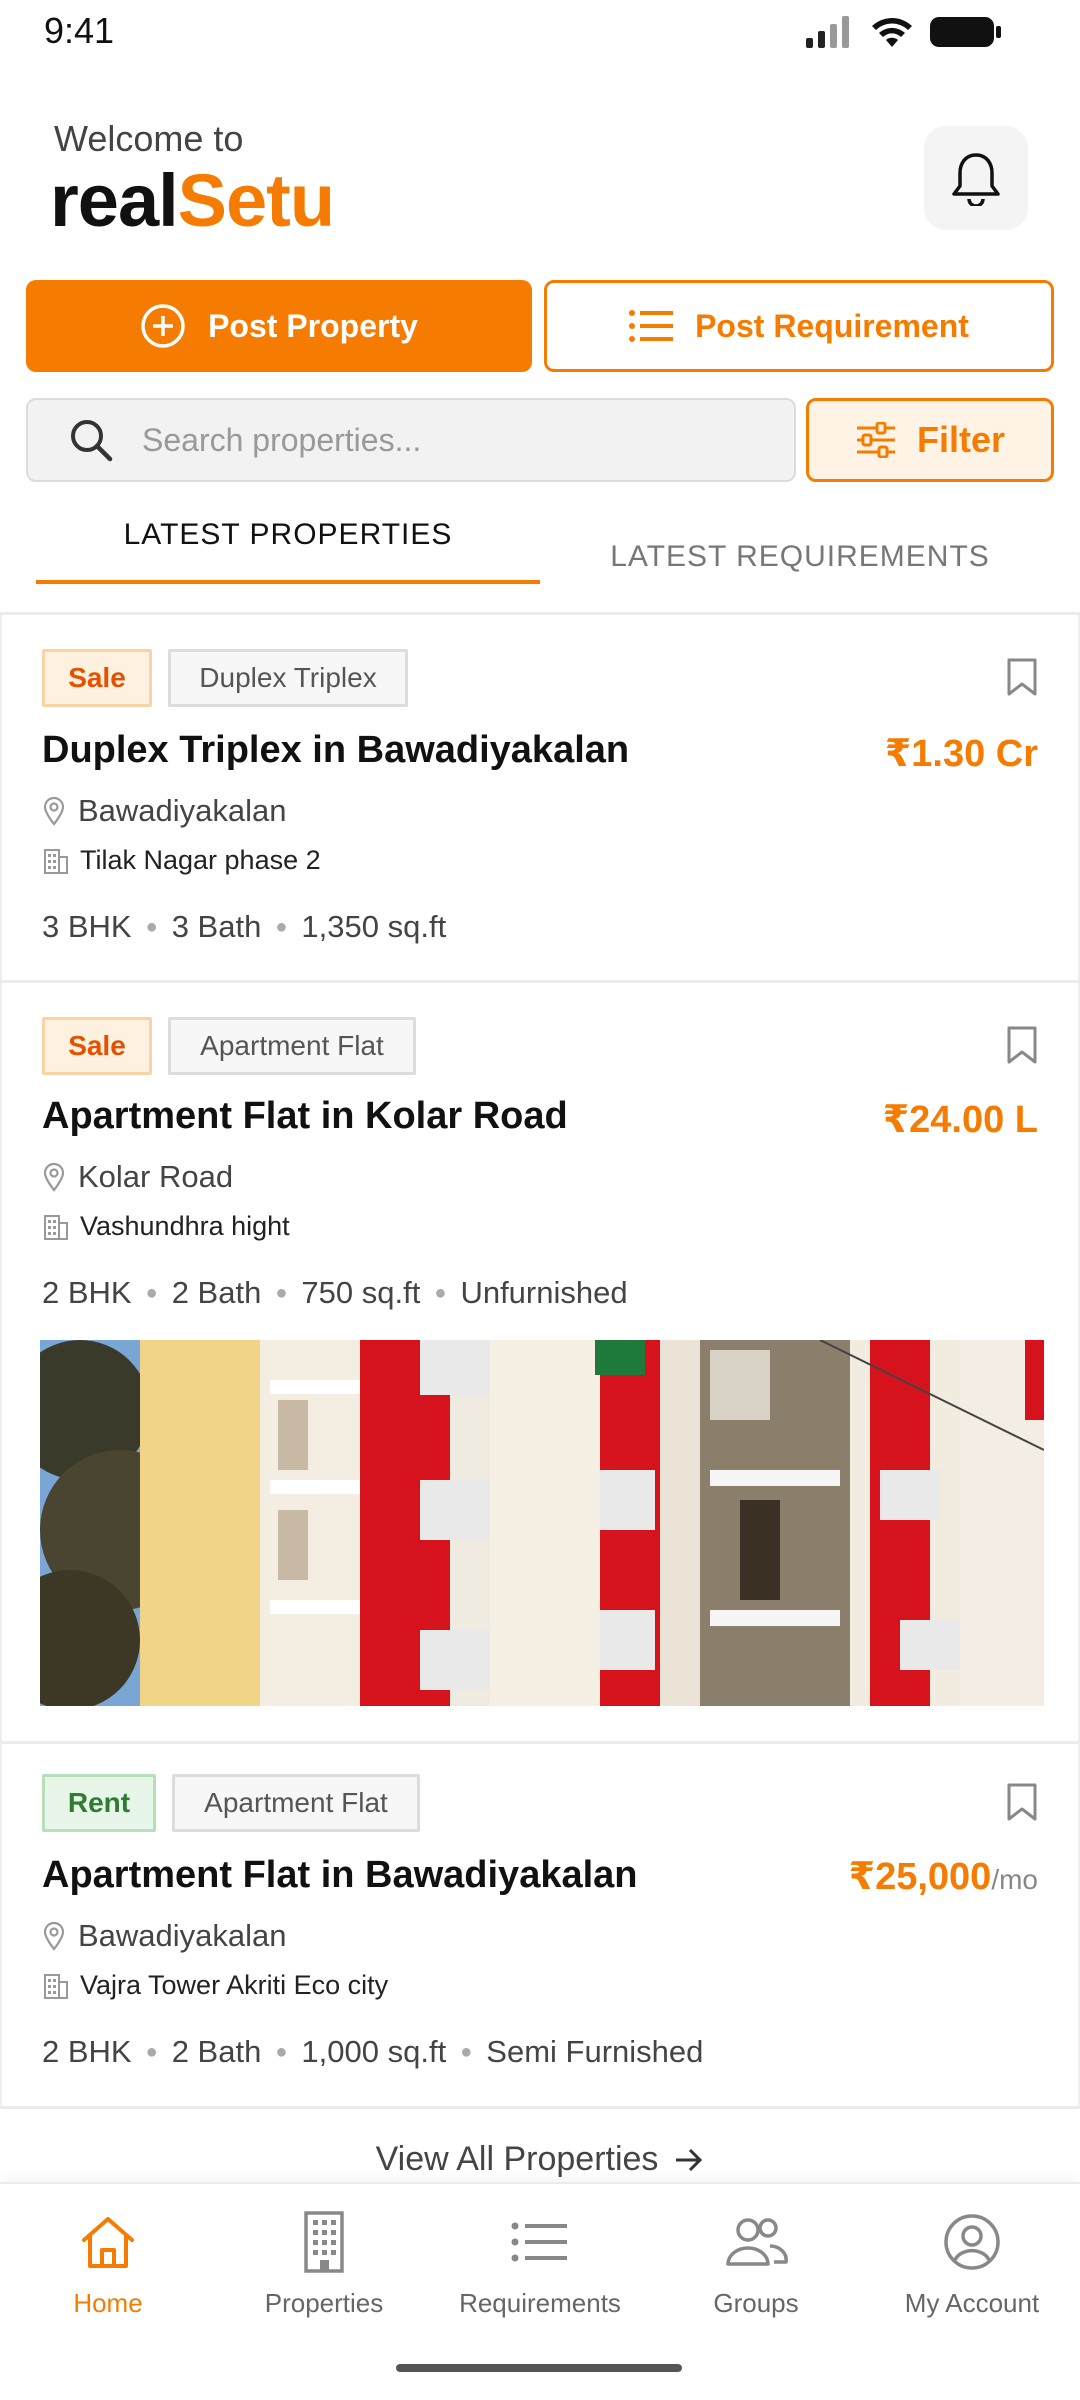 This screenshot has width=1080, height=2400. I want to click on property-specs: 3 BHK ● 3 Bath ● 1,350 sq.ft, so click(244, 926).